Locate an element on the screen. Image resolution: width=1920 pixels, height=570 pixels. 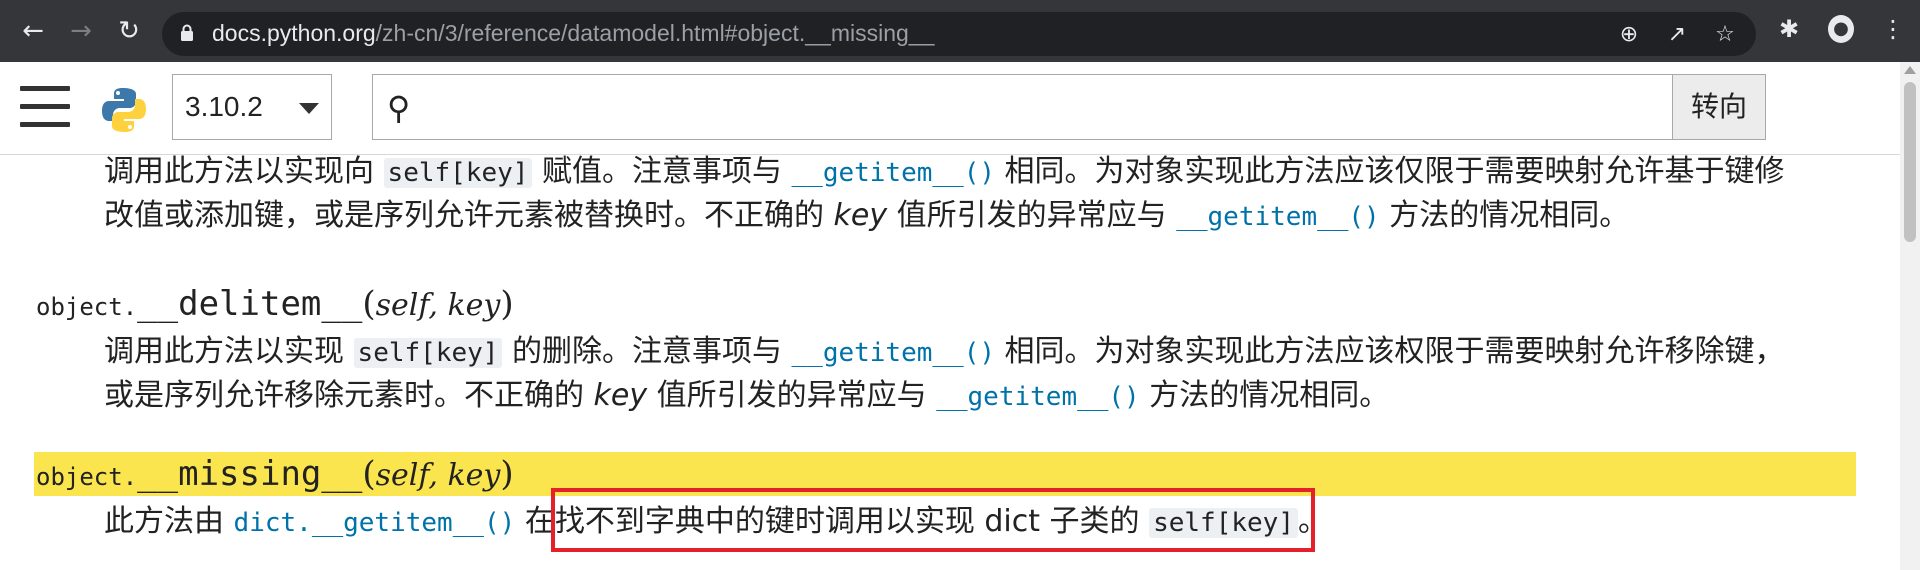
url-host: docs.python.org is located at coordinates (294, 33).